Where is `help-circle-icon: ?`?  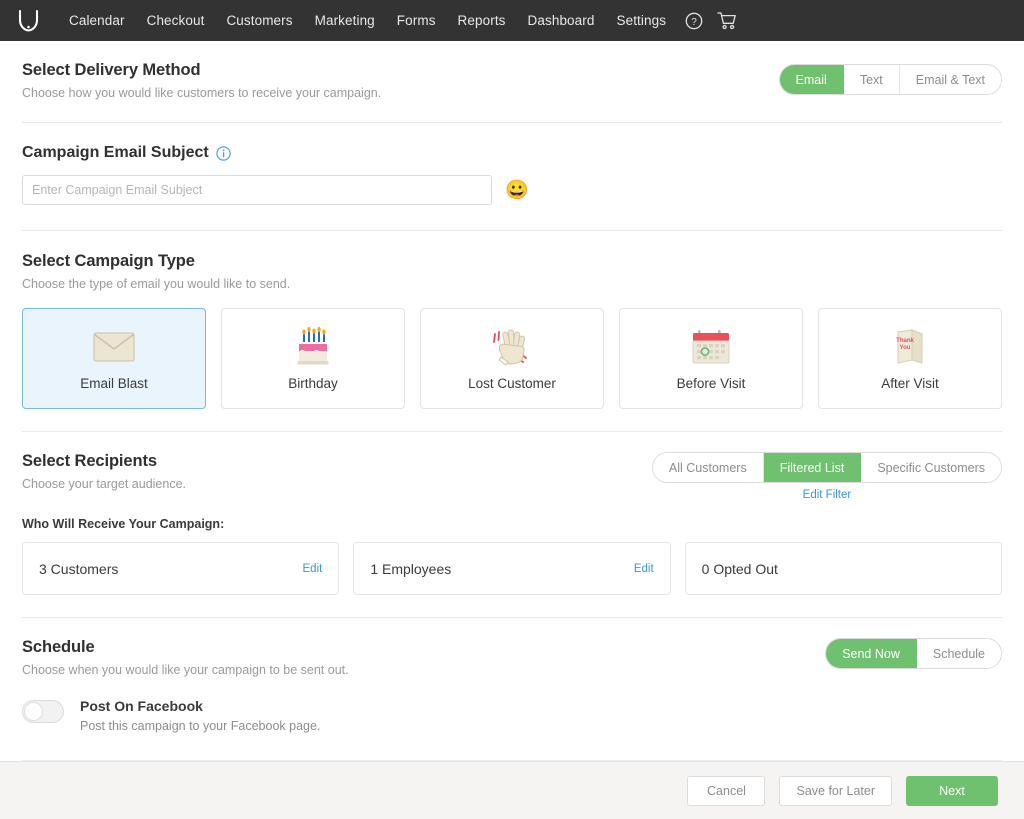 help-circle-icon: ? is located at coordinates (694, 21).